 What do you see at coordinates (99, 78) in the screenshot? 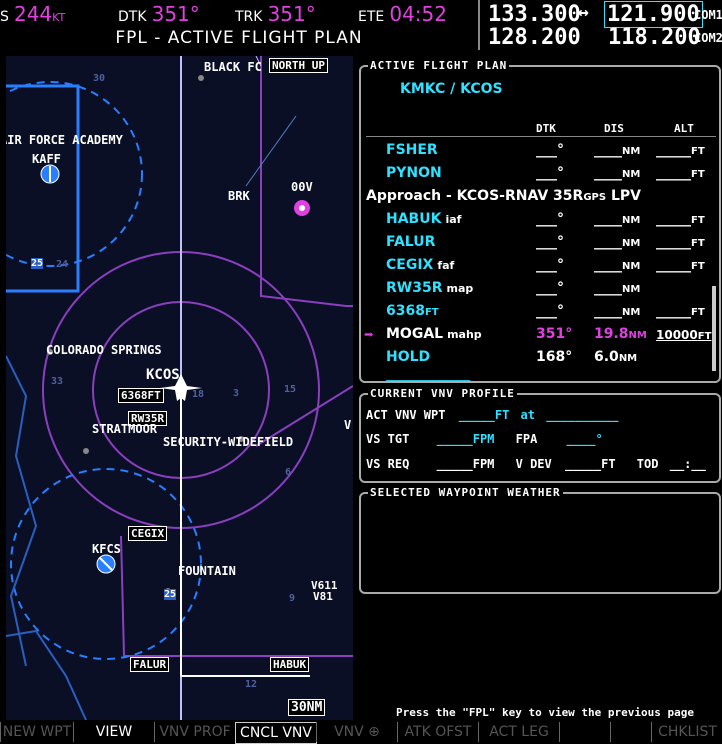
I see `grid-label-30: 30` at bounding box center [99, 78].